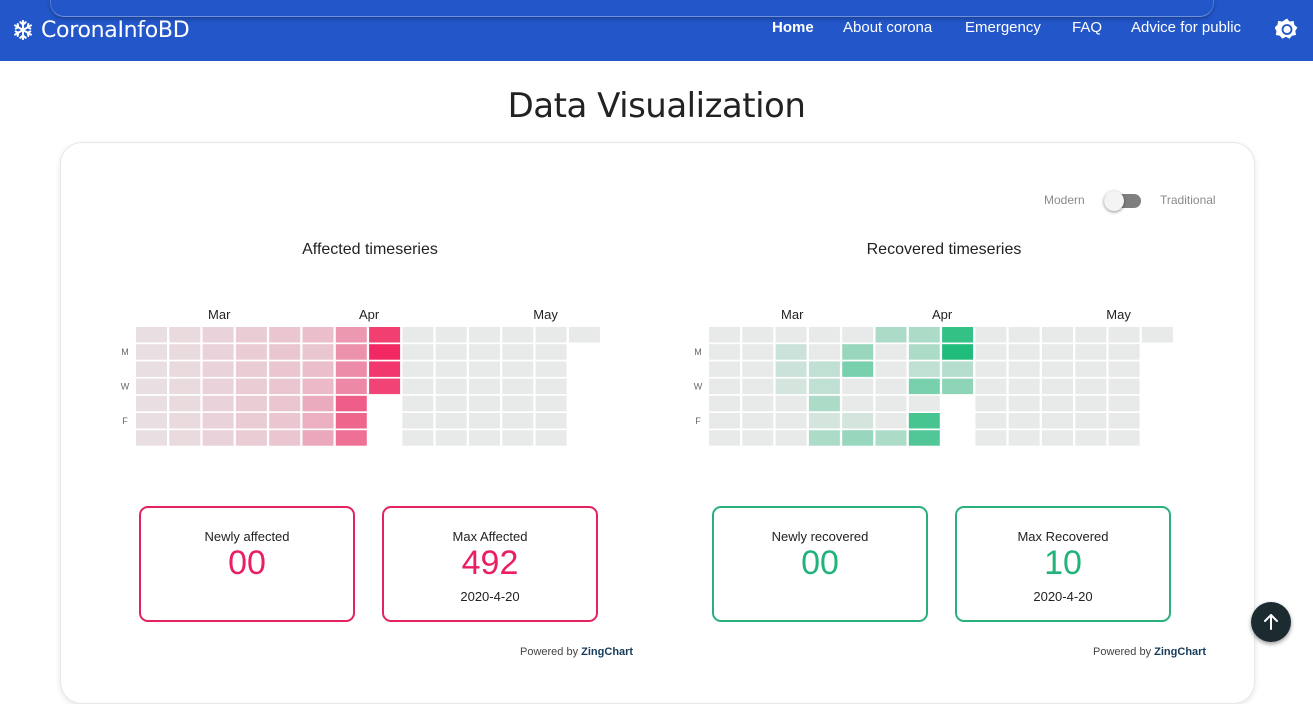 The height and width of the screenshot is (704, 1313). I want to click on nav-about-corona: About corona, so click(887, 27).